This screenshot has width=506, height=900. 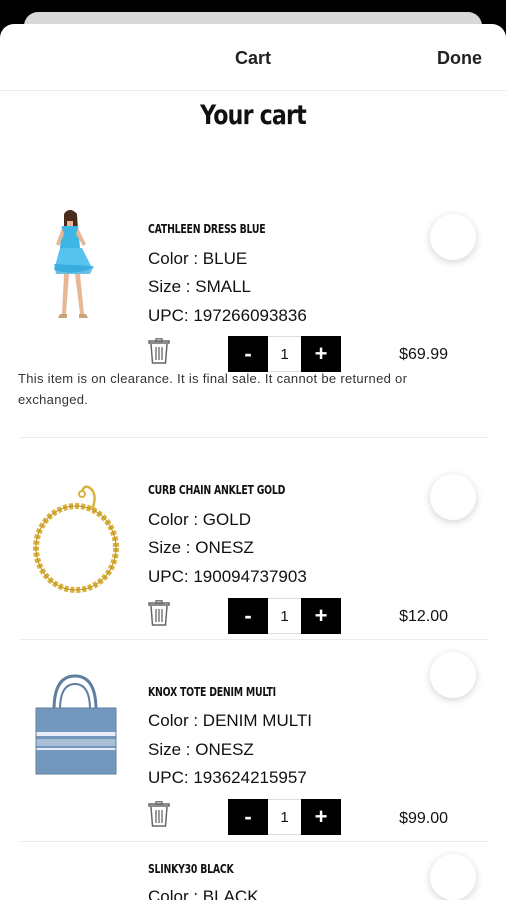 I want to click on top-bar: Cart Done, so click(x=253, y=57).